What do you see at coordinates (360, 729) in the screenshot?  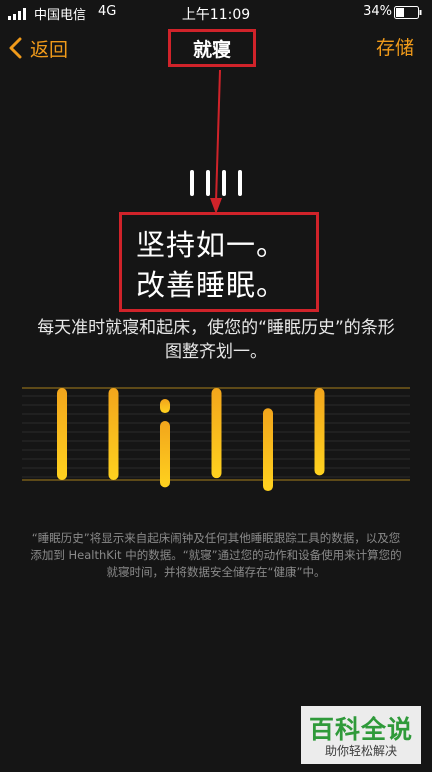 I see `watermark-title: 百科全说` at bounding box center [360, 729].